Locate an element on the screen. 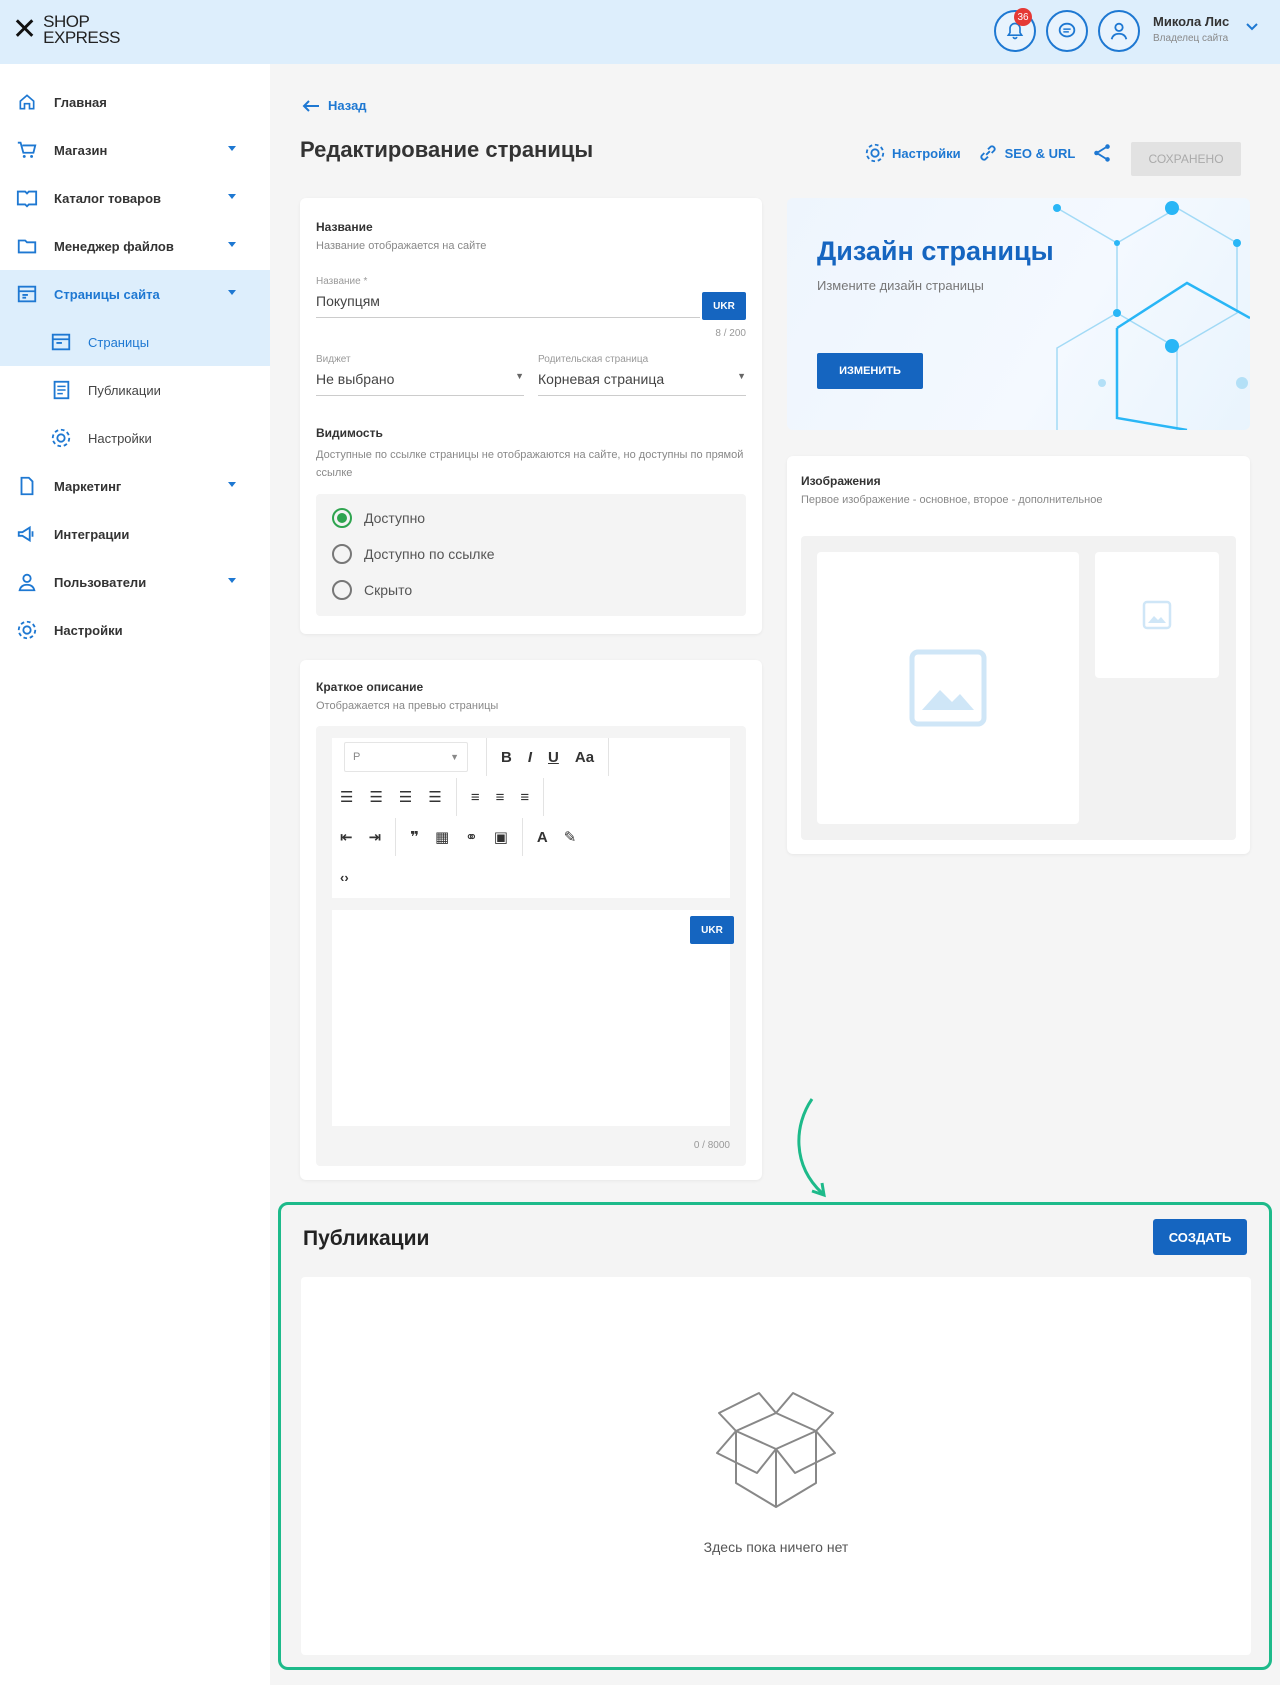 The image size is (1280, 1685). sidebar-item-publications: Публикации is located at coordinates (135, 390).